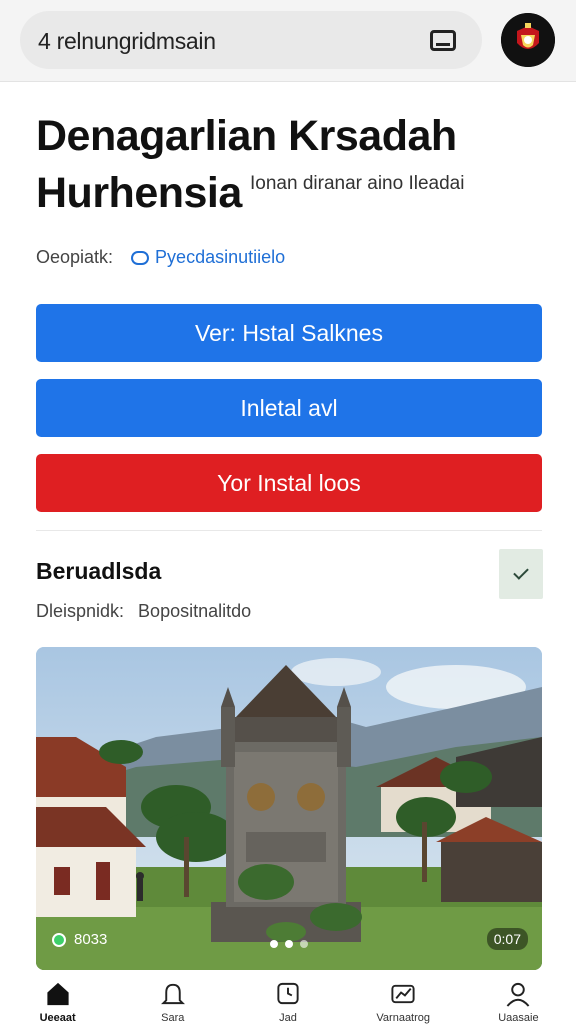 This screenshot has width=576, height=1024. I want to click on clock-icon, so click(288, 993).